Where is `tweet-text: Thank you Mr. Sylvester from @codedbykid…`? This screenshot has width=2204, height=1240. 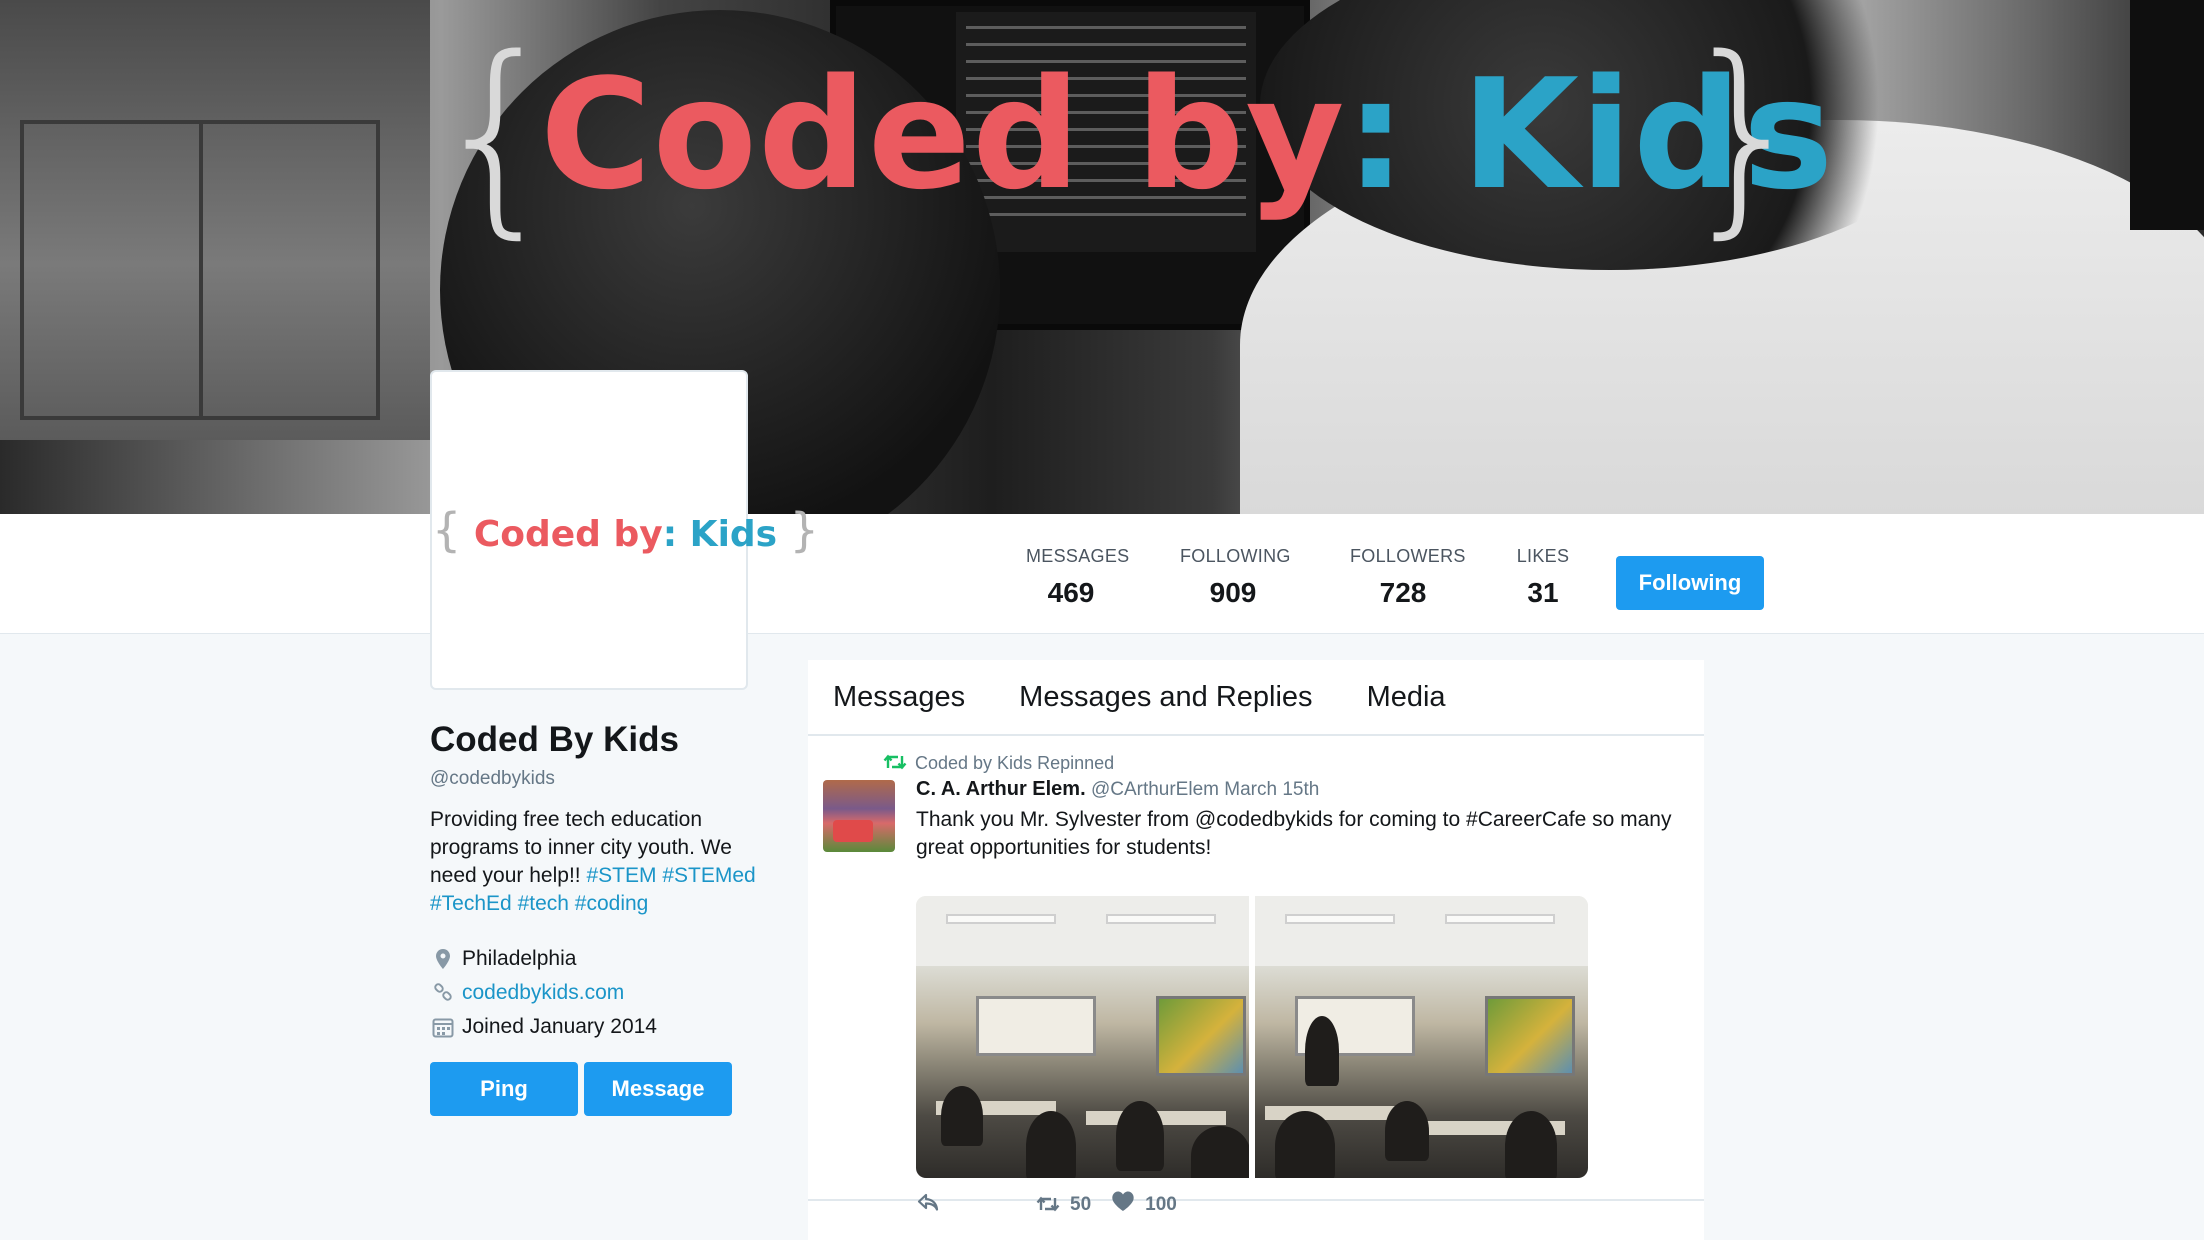
tweet-text: Thank you Mr. Sylvester from @codedbykid… is located at coordinates (1294, 833).